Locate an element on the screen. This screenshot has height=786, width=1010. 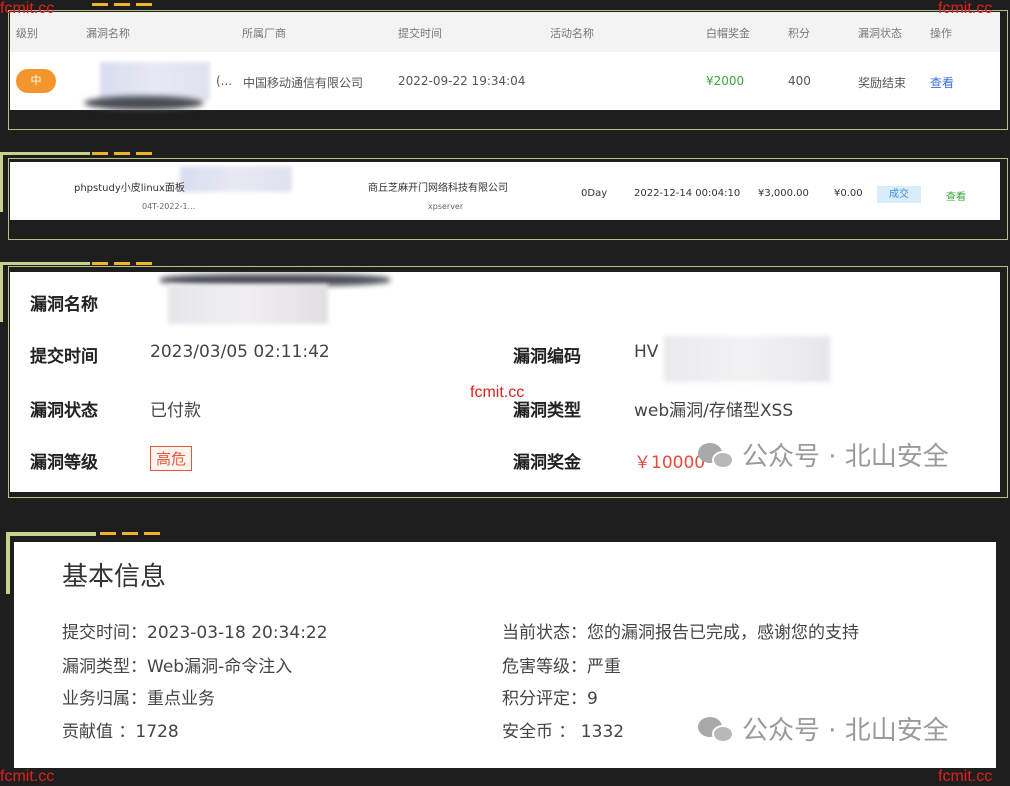
submit-label: 提交时间 is located at coordinates (64, 357).